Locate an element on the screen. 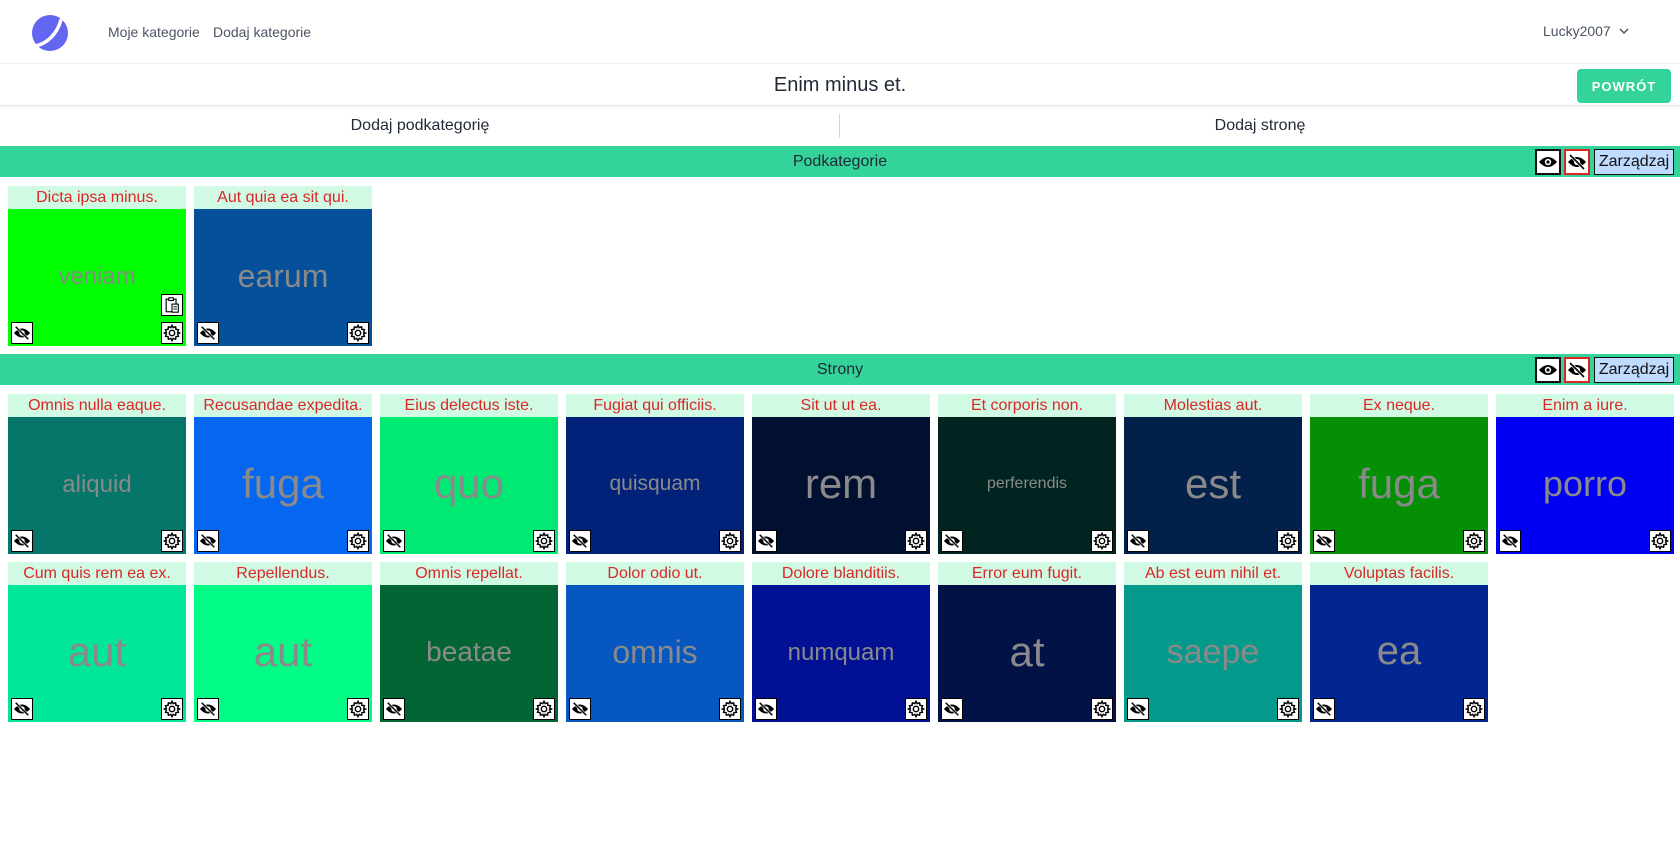  card-title: Dicta ipsa minus. is located at coordinates (97, 197).